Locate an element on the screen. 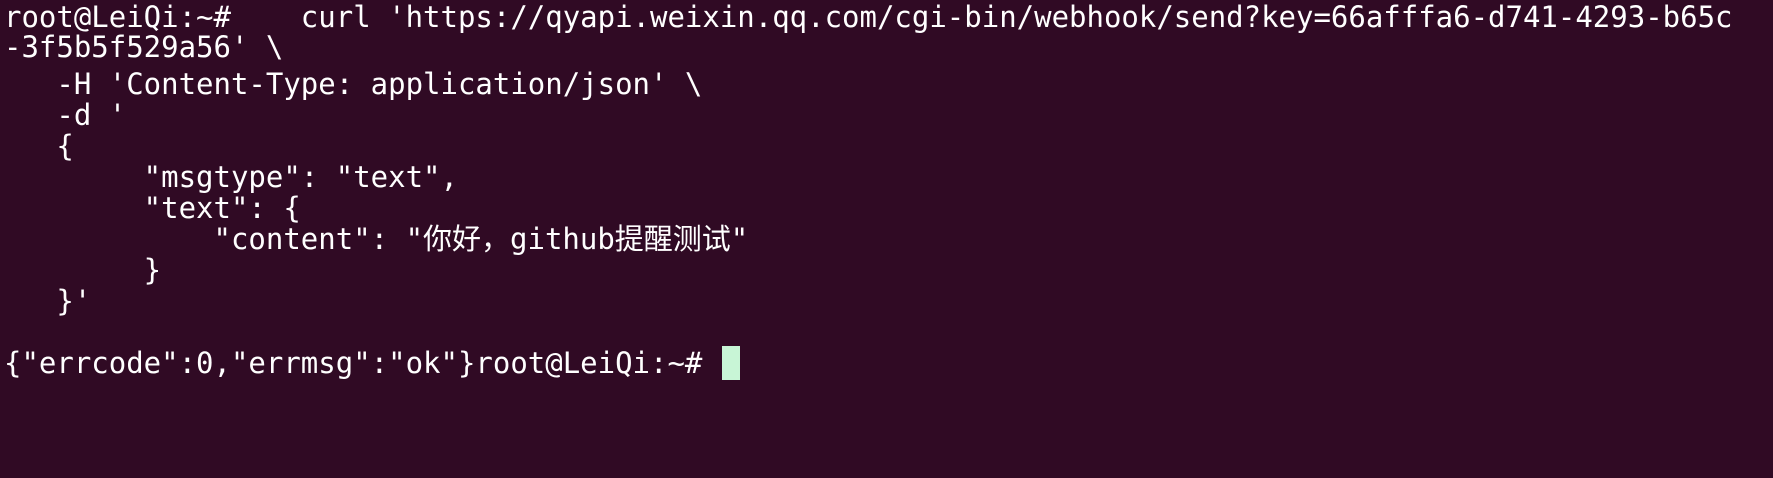 The image size is (1773, 478). terminal-line: -d ' is located at coordinates (65, 115).